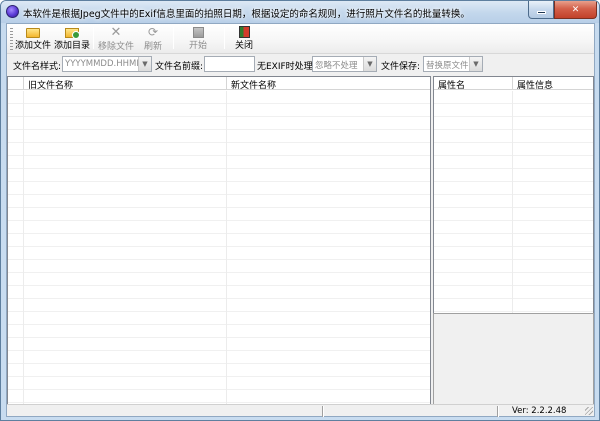 Image resolution: width=600 pixels, height=421 pixels. I want to click on add-folder-icon, so click(72, 33).